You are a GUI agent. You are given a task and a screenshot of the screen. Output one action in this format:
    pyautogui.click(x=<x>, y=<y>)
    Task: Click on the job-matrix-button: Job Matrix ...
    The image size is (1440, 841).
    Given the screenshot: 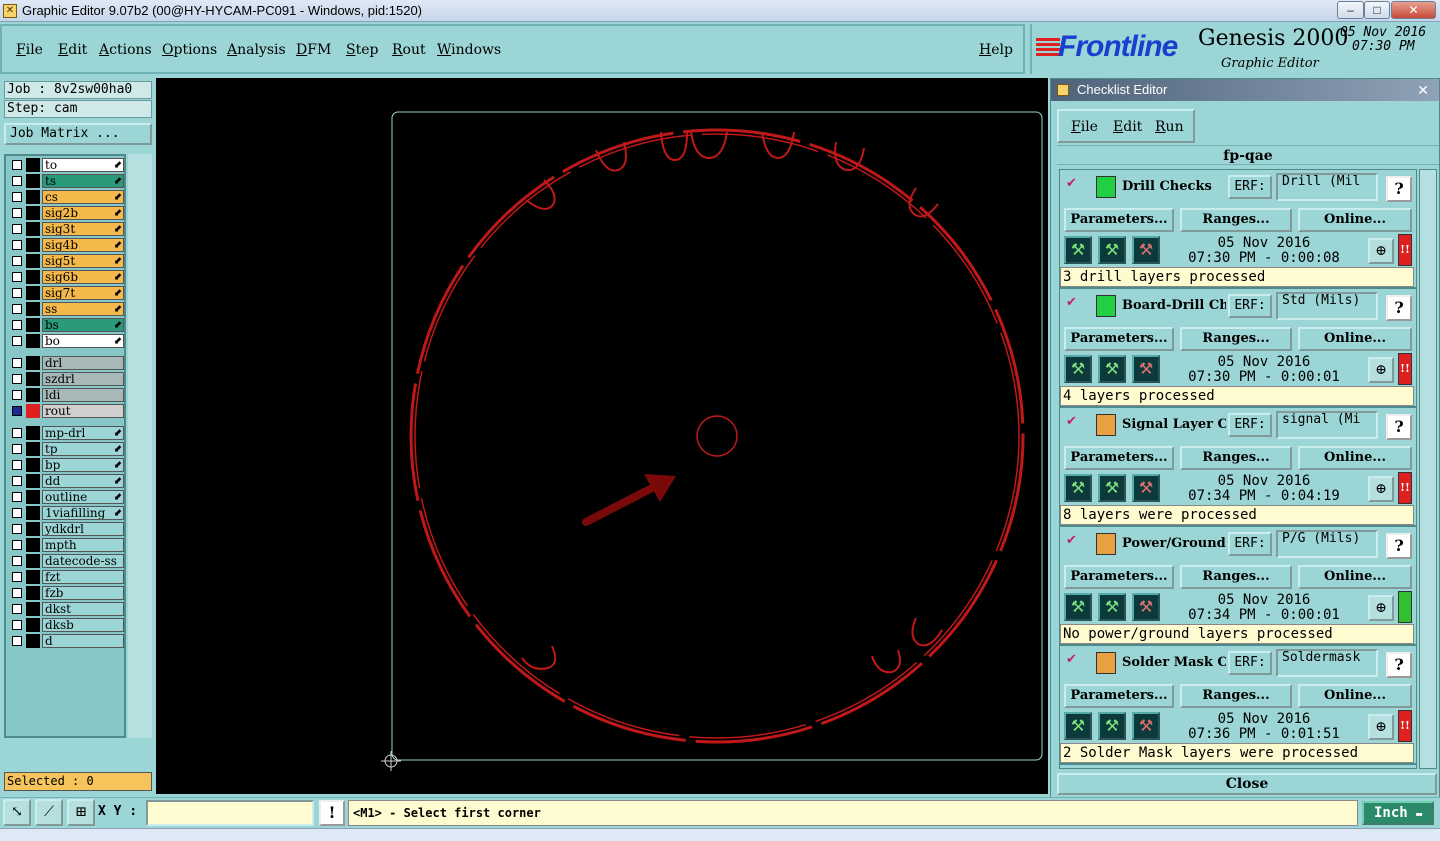 What is the action you would take?
    pyautogui.click(x=78, y=134)
    